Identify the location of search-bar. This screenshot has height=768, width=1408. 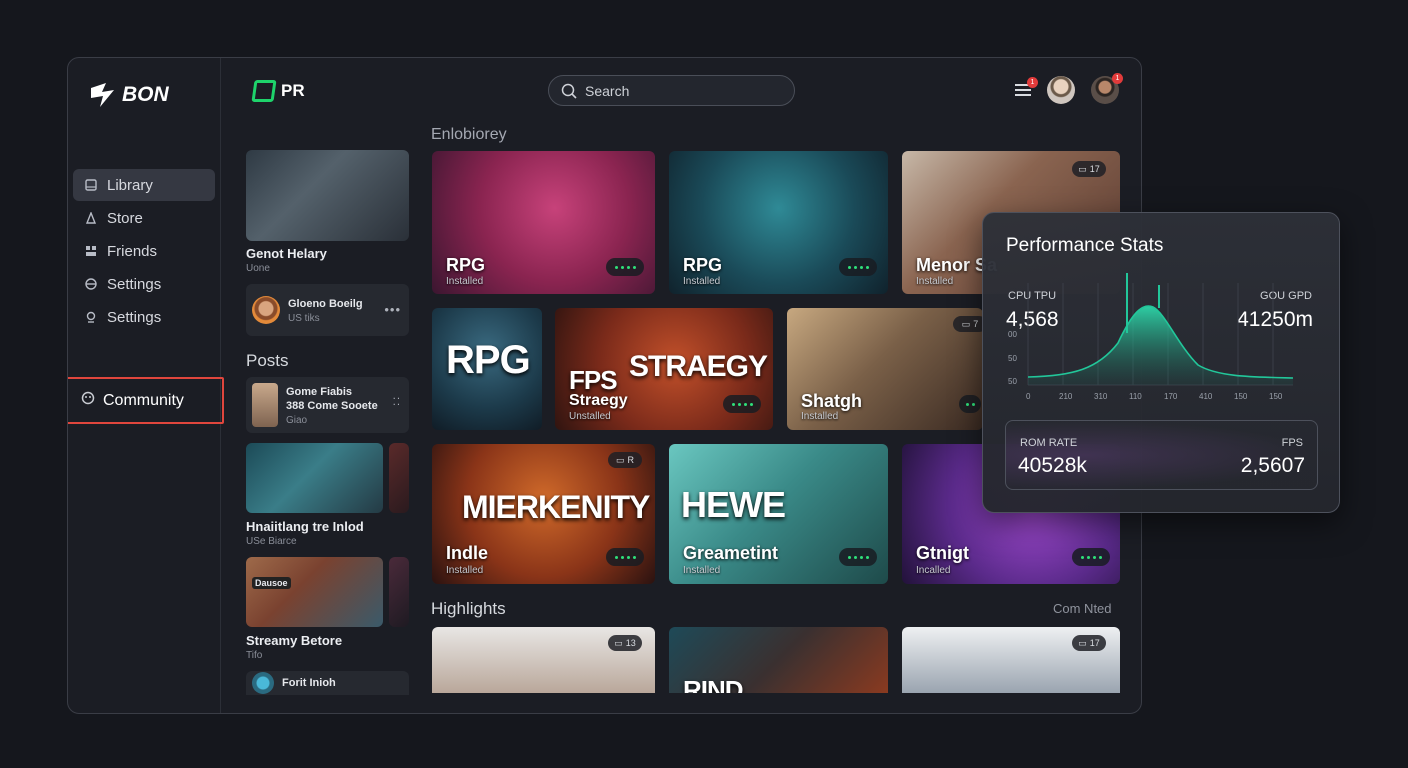
(671, 90).